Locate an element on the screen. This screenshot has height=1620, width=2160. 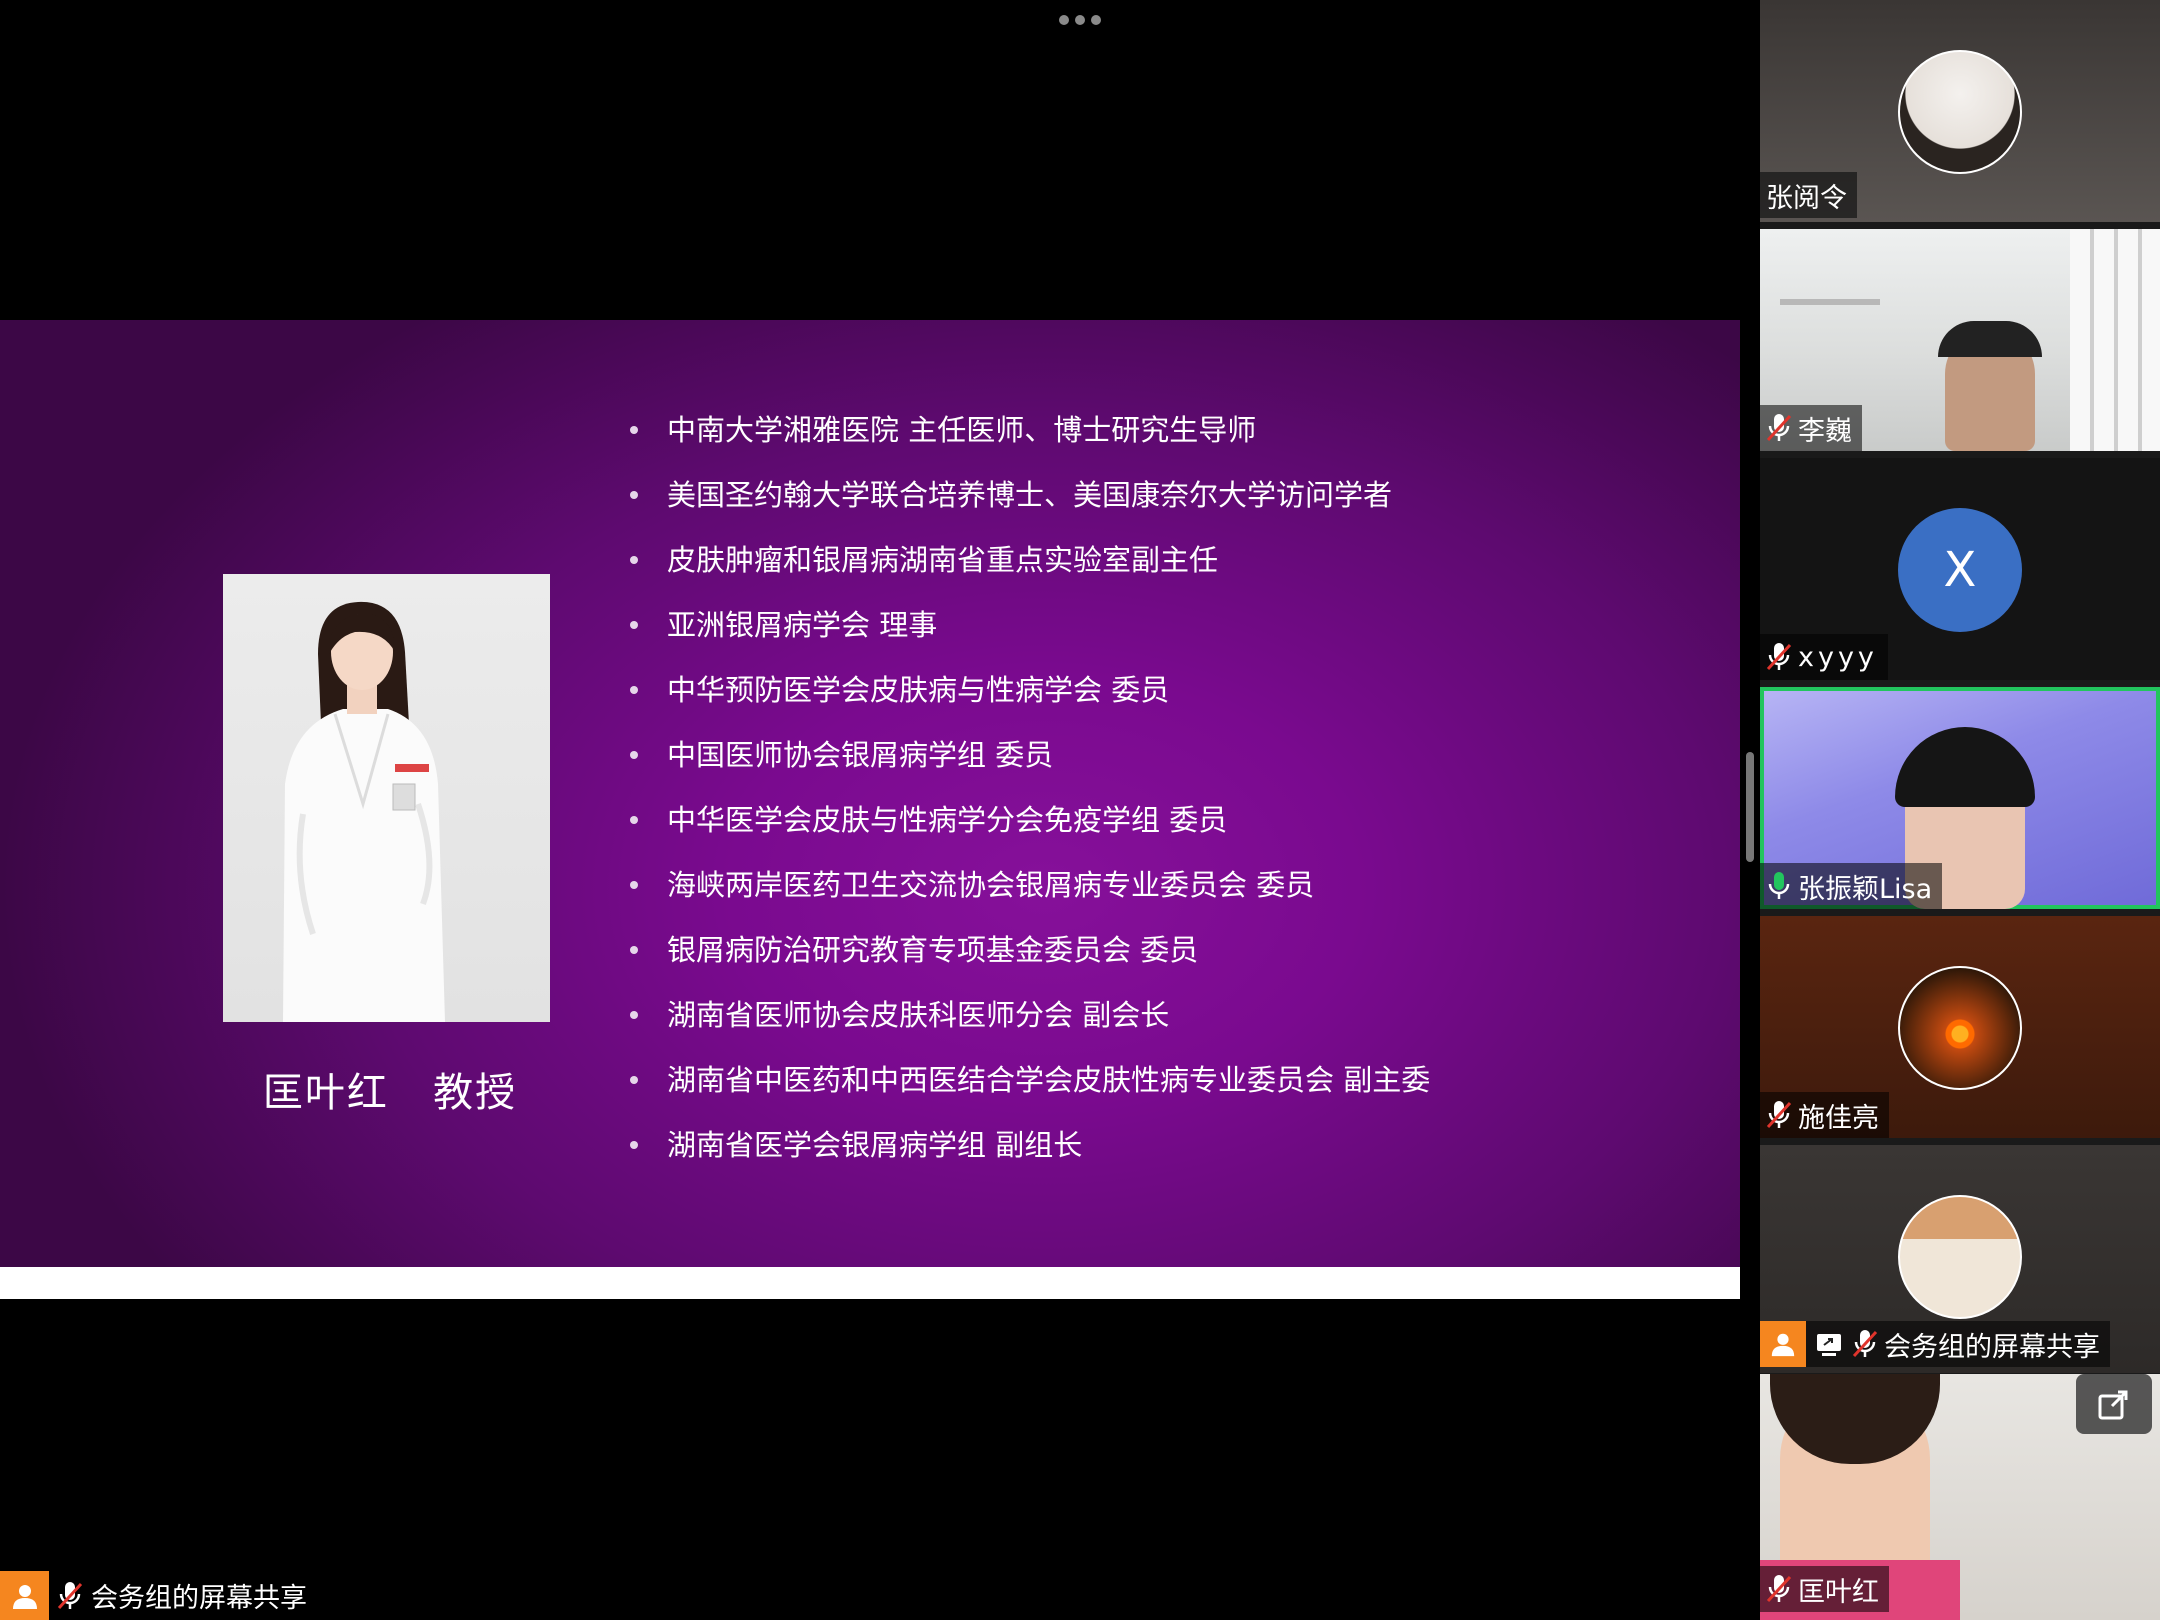
list-item: 湖南省中医药和中西医结合学会皮肤性病专业委员会 副主委 is located at coordinates (1027, 1094).